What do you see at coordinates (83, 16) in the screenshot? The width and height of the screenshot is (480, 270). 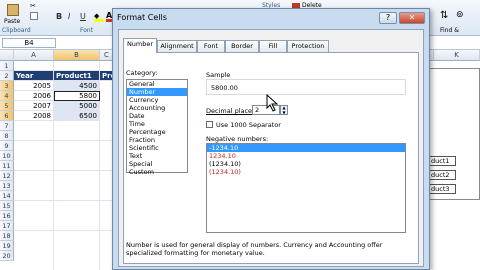 I see `underline-button: U` at bounding box center [83, 16].